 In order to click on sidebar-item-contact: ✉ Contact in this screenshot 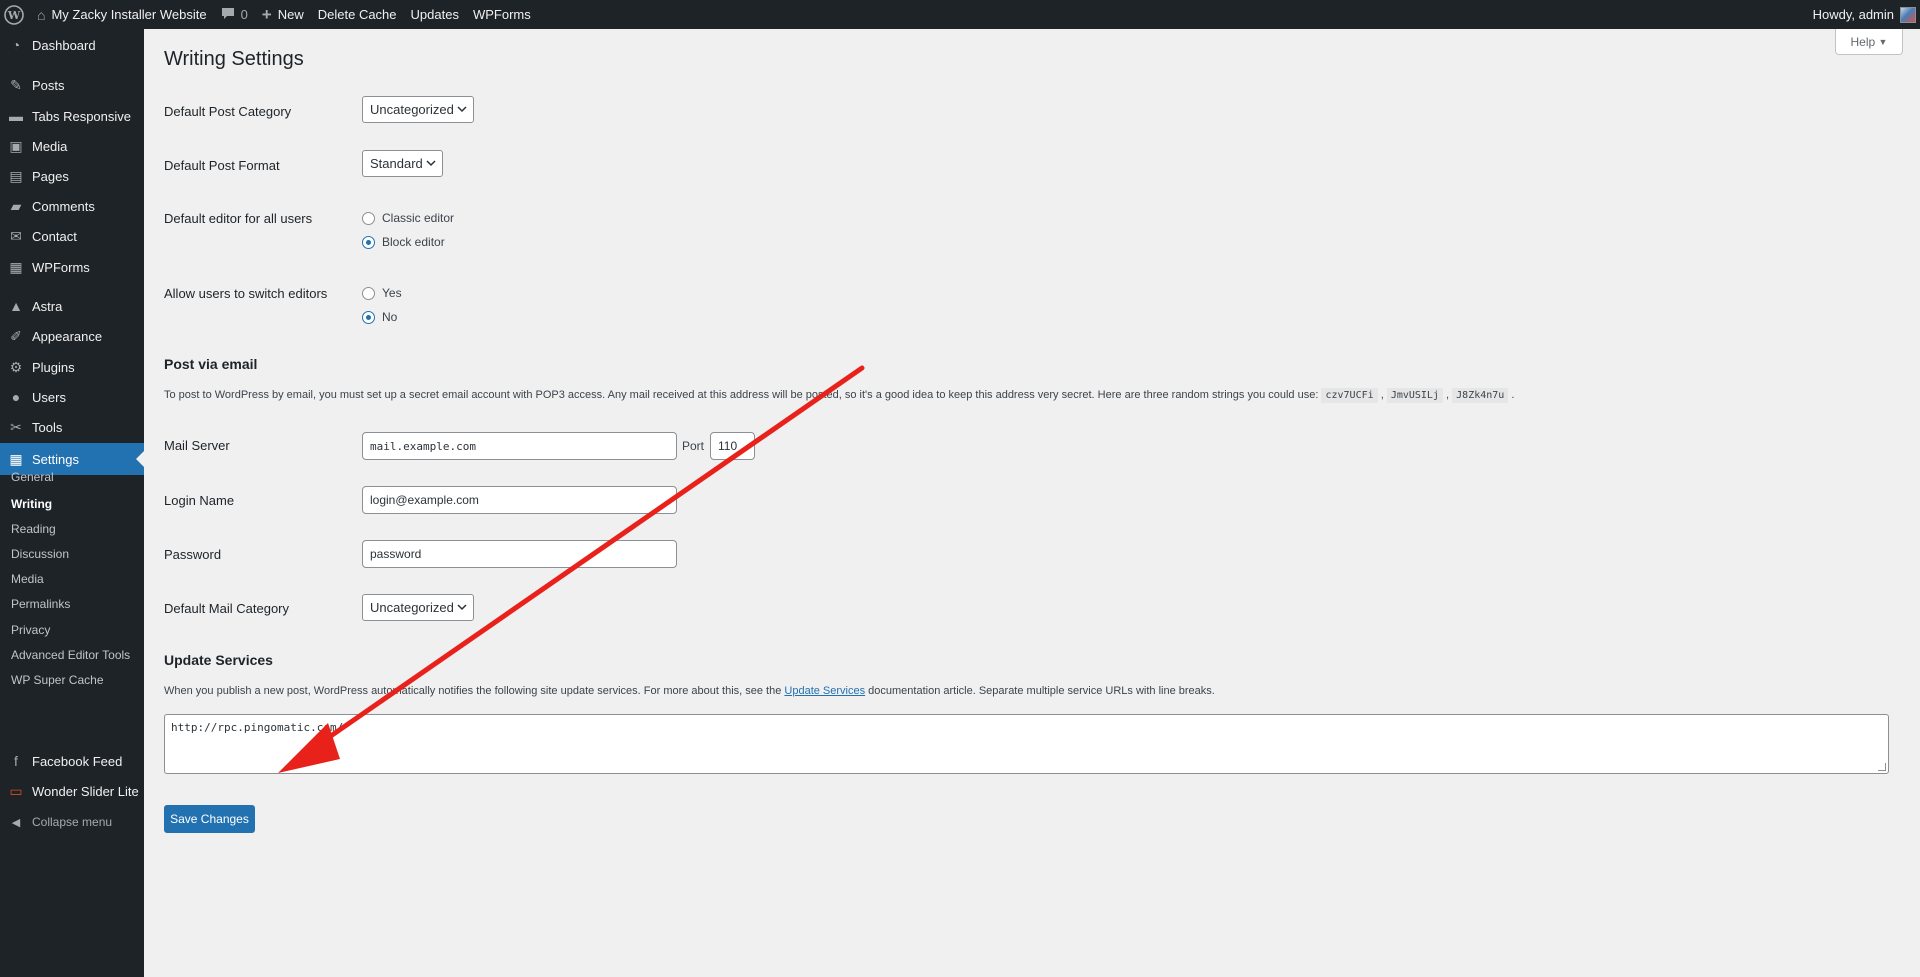, I will do `click(72, 236)`.